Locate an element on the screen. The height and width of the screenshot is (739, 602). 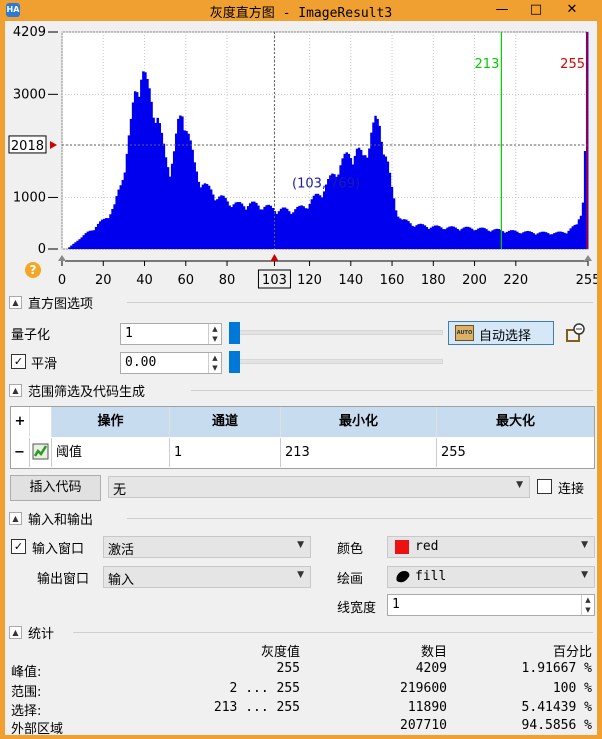
threshold-row-icon is located at coordinates (41, 452).